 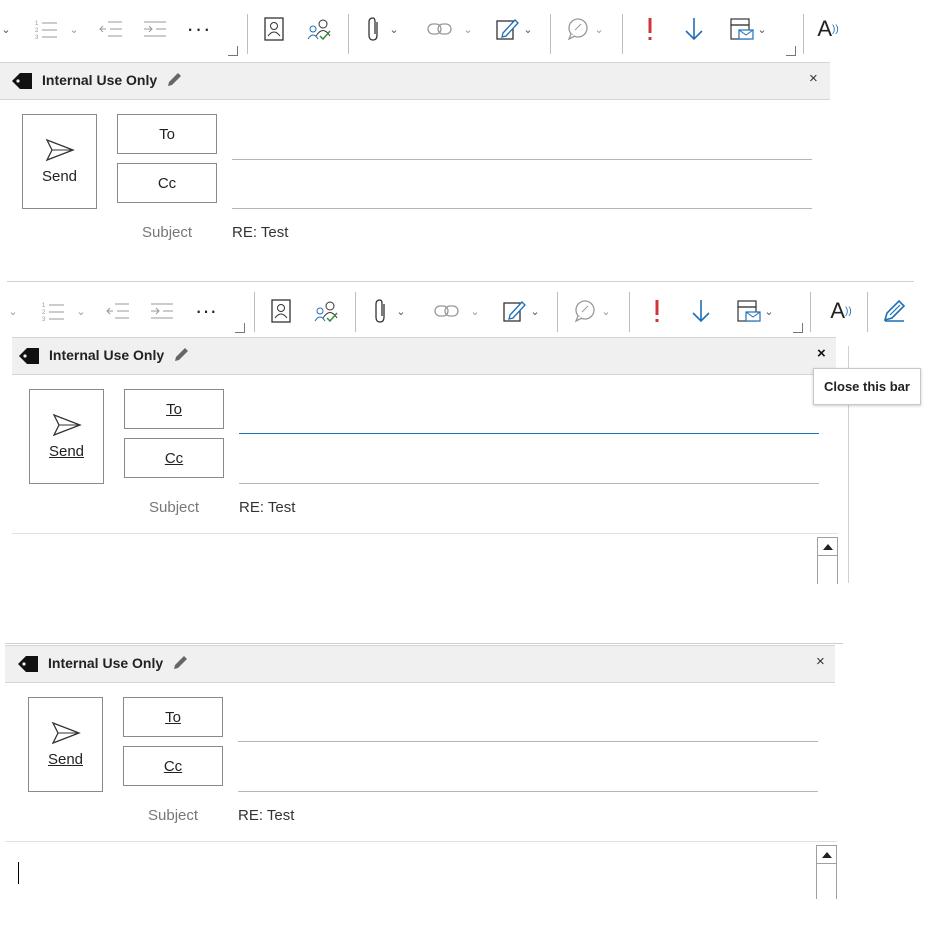 What do you see at coordinates (44, 319) in the screenshot?
I see `svg-text: 3` at bounding box center [44, 319].